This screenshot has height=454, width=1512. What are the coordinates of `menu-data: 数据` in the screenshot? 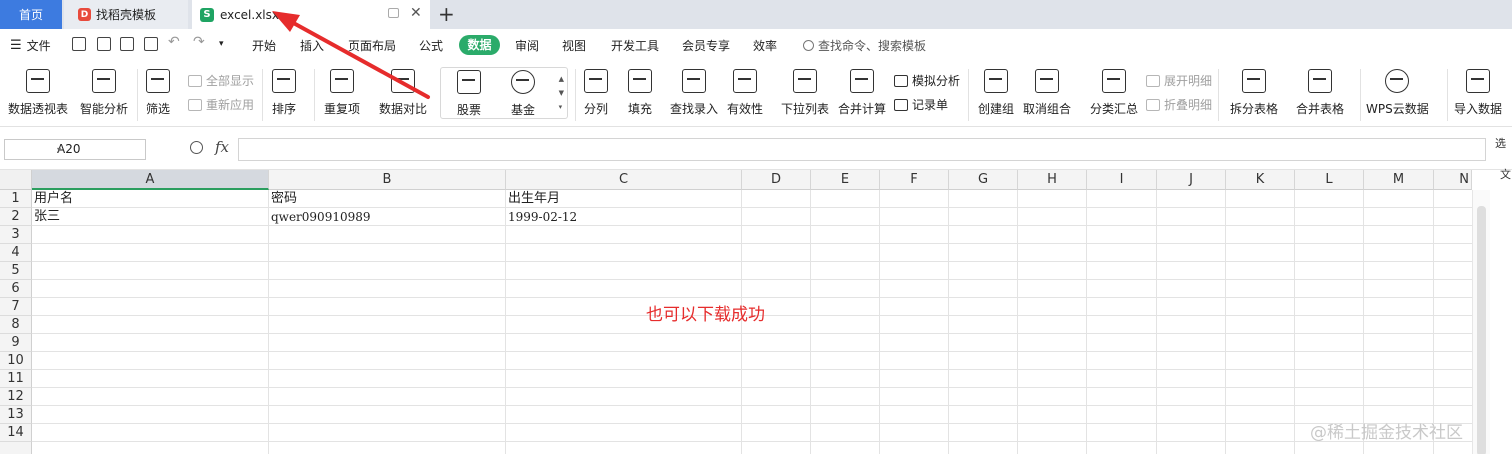 It's located at (479, 45).